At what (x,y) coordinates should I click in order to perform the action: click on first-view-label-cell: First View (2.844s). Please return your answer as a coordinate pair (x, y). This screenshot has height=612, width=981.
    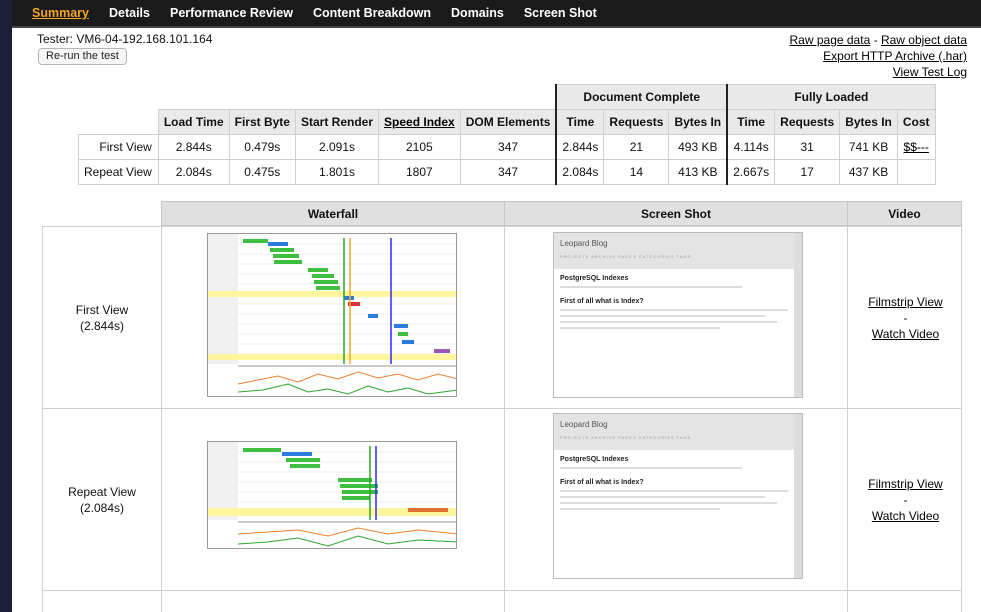
    Looking at the image, I should click on (102, 317).